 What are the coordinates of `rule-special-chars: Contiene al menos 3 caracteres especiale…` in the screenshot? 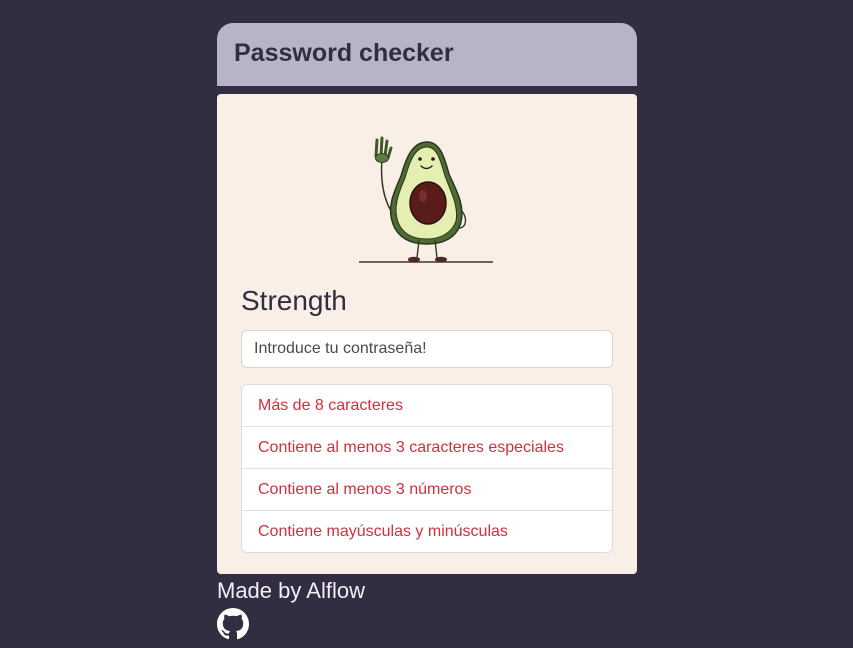 It's located at (427, 448).